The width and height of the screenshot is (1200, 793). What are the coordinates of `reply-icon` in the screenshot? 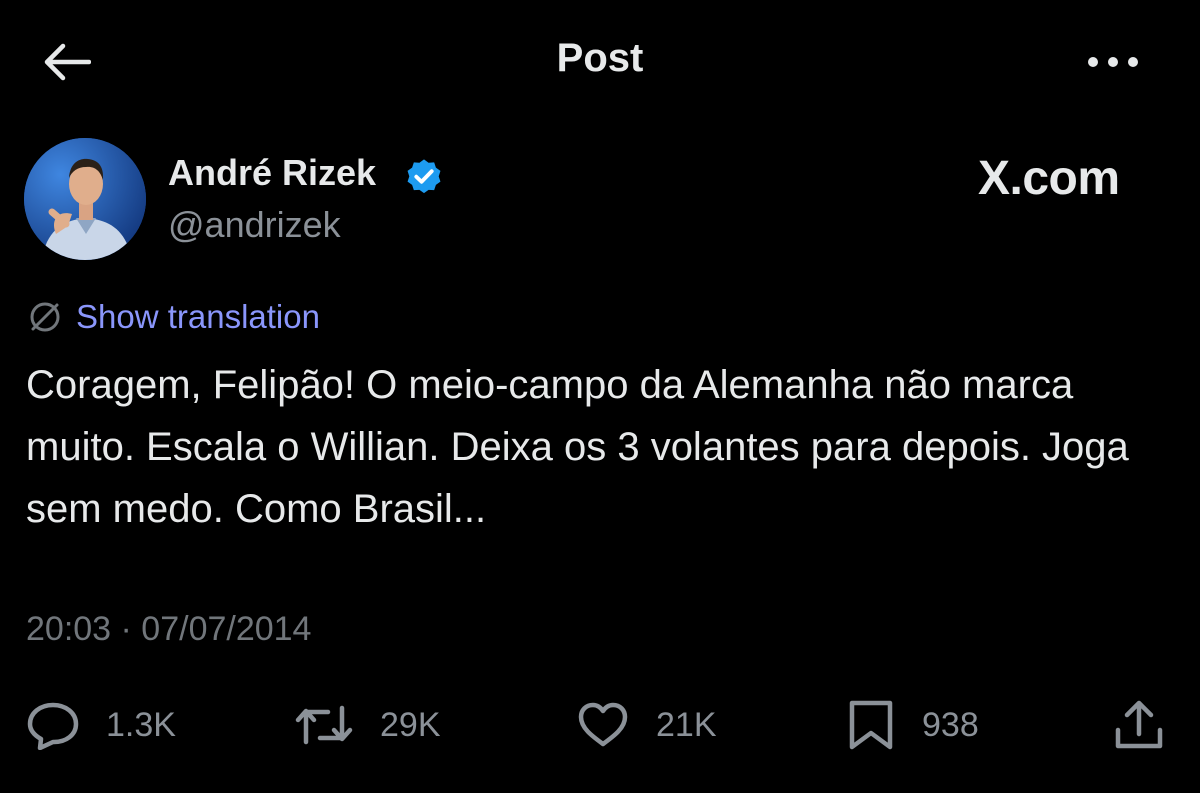 It's located at (53, 726).